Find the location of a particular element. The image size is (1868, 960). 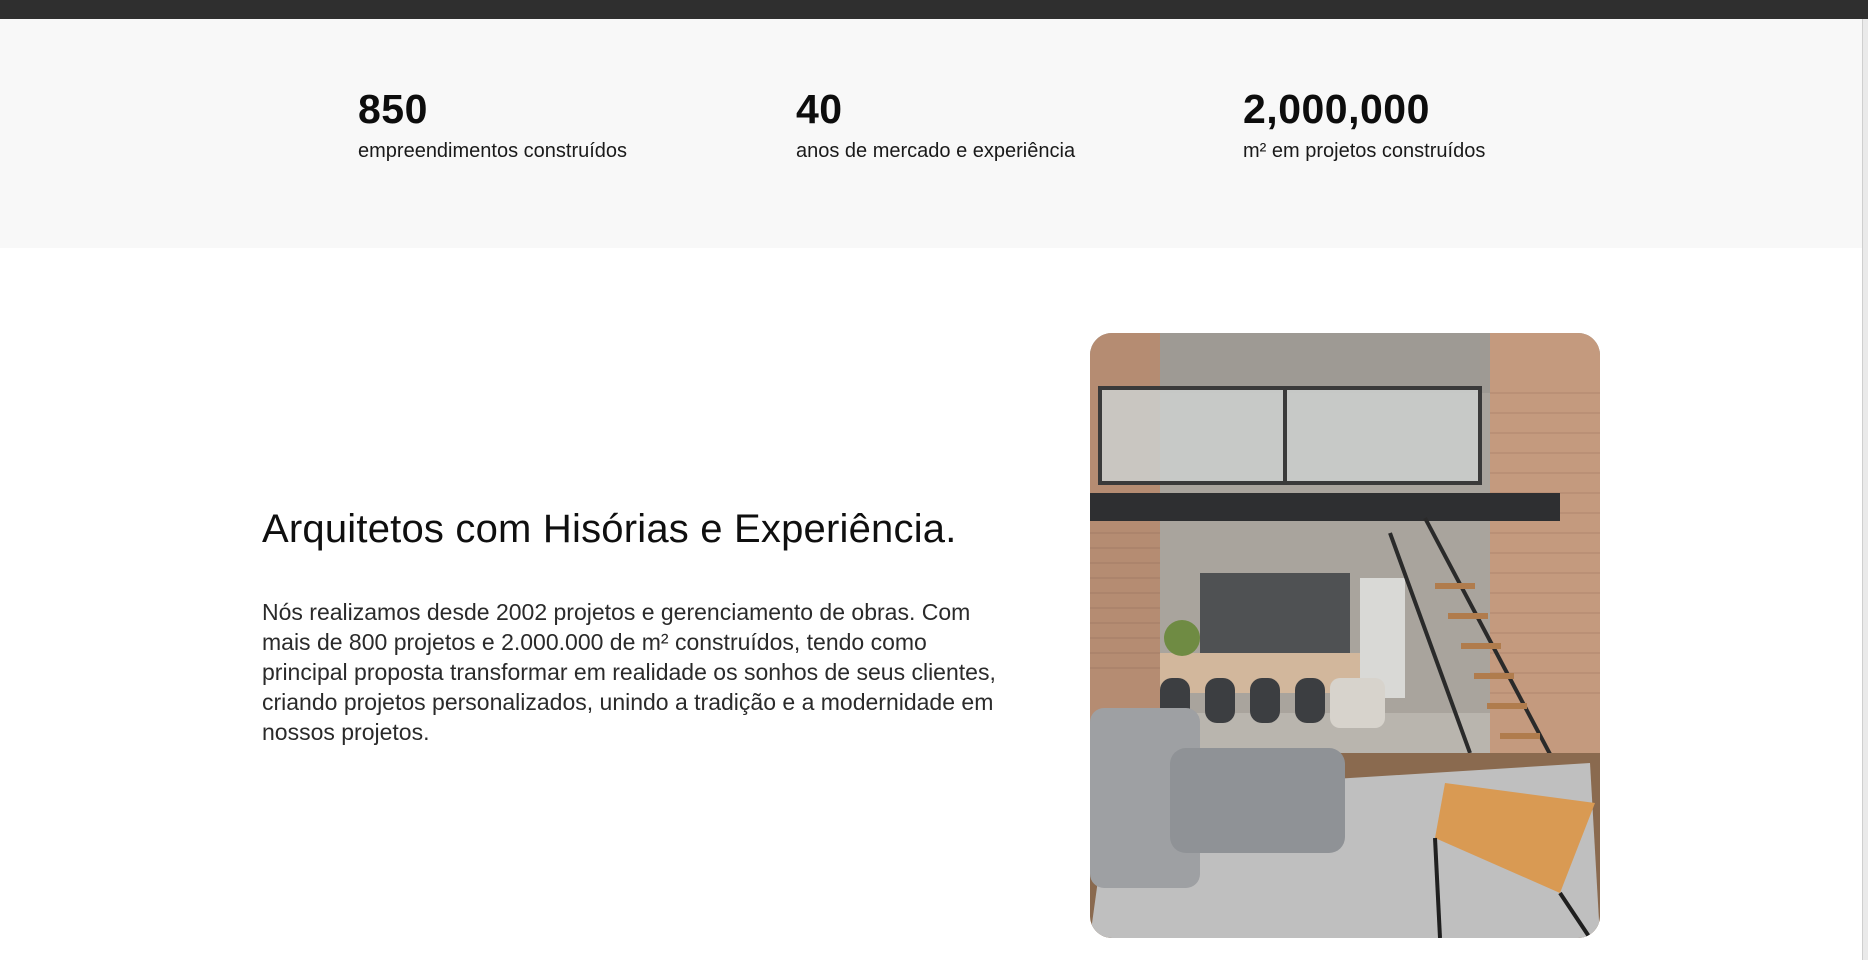

about-title: Arquitetos com Hisórias e Experiência. is located at coordinates (609, 529).